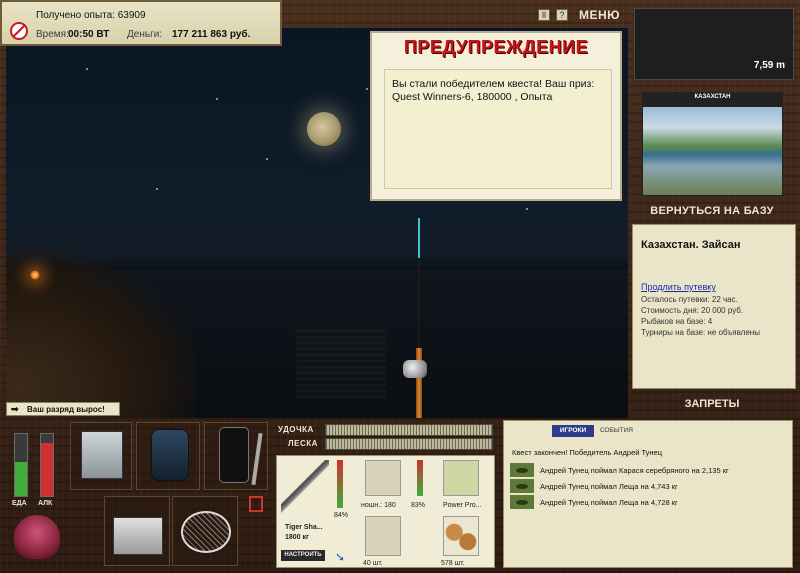  What do you see at coordinates (303, 555) in the screenshot?
I see `tune-button: НАСТРОИТЬ` at bounding box center [303, 555].